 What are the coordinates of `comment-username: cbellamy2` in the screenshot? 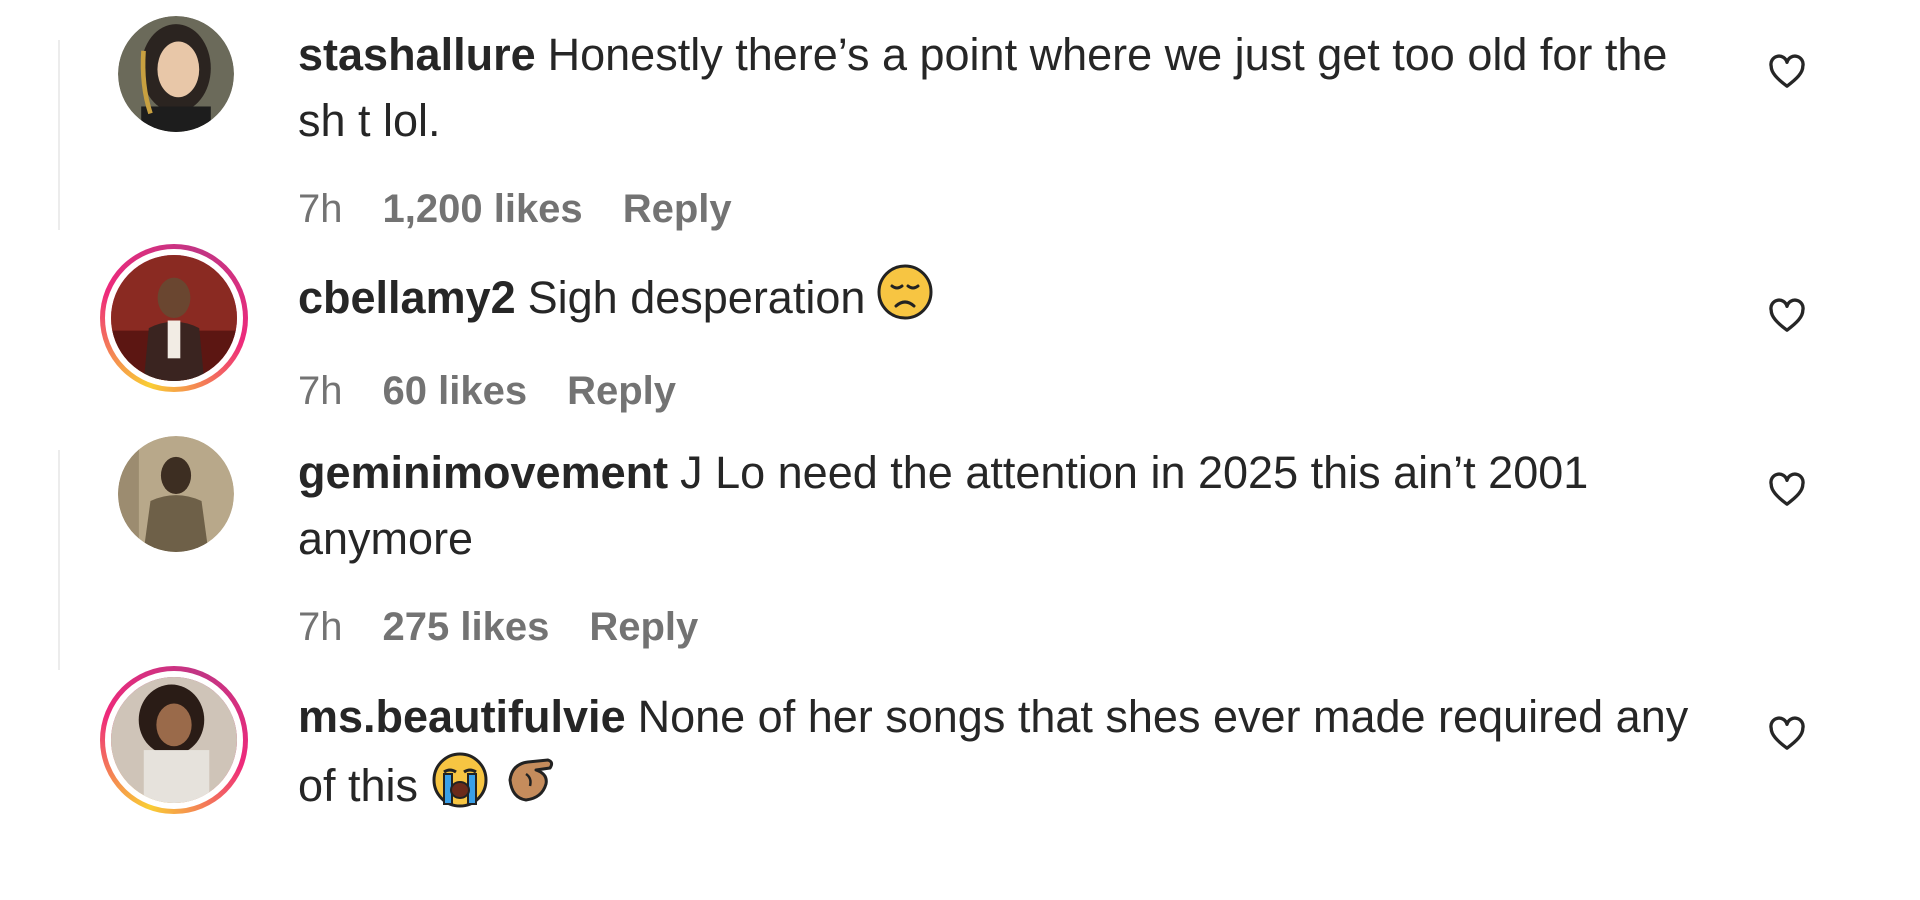 It's located at (407, 297).